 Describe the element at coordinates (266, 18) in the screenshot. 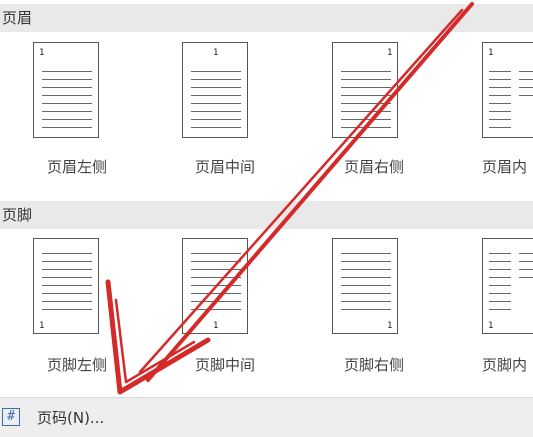

I see `header-section-title: 页眉` at that location.